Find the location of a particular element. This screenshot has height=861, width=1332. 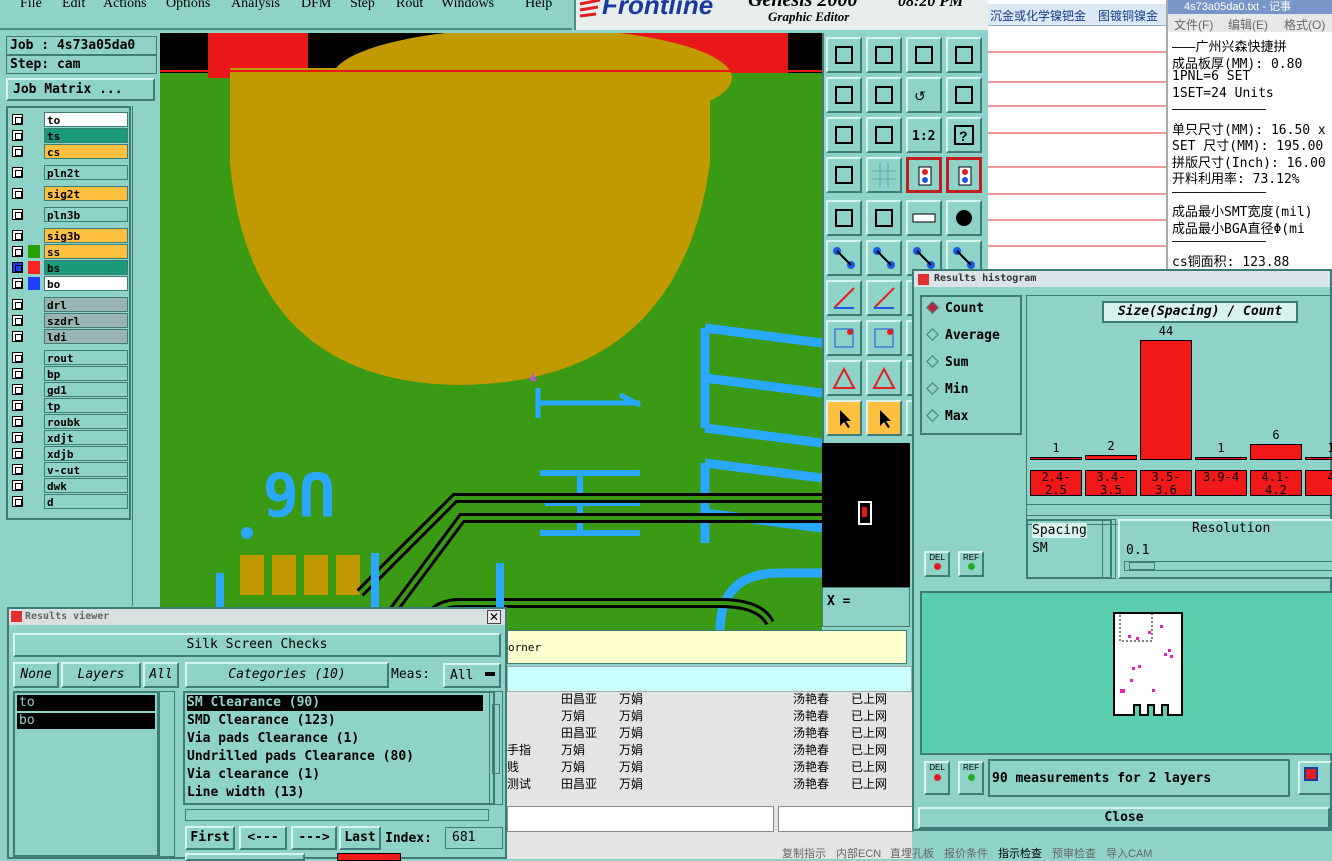

menu-help: Help is located at coordinates (538, 6).